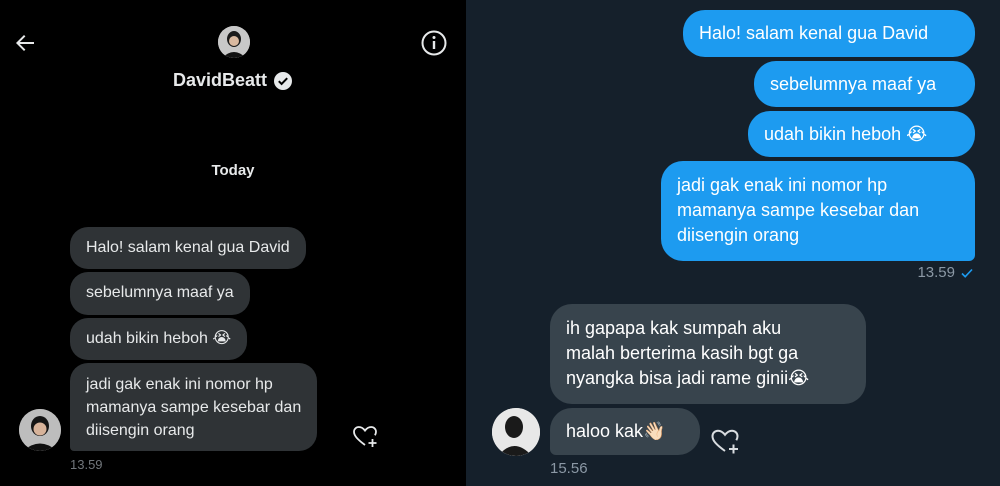 The height and width of the screenshot is (486, 1000). I want to click on day-separator: Today, so click(233, 170).